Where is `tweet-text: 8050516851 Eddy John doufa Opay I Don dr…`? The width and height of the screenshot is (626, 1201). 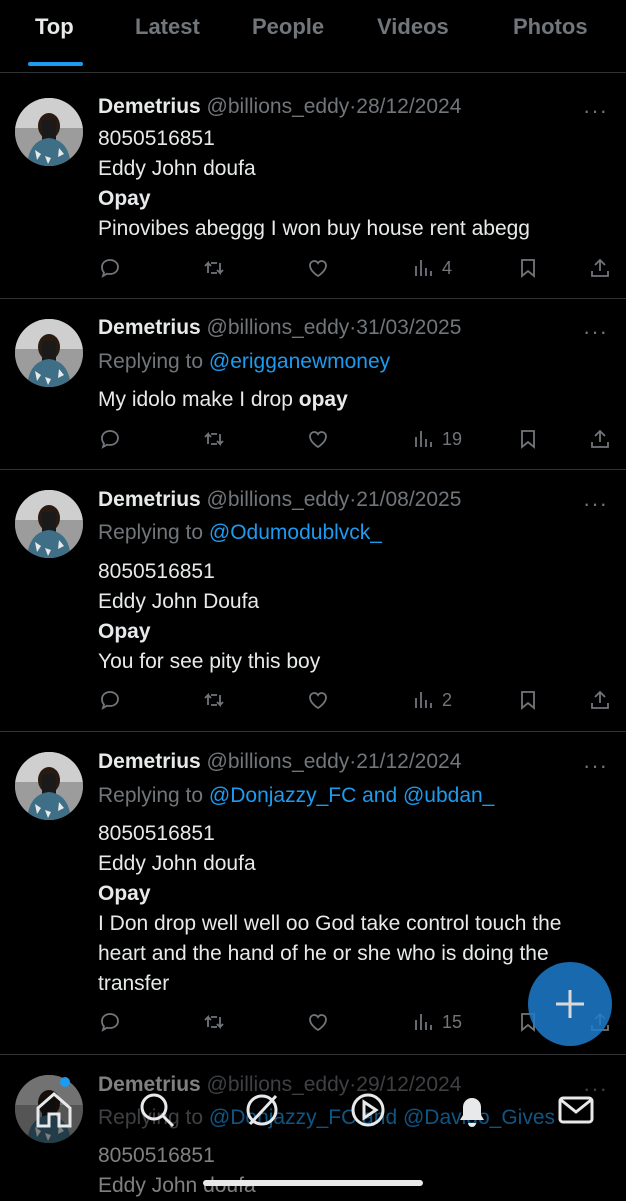
tweet-text: 8050516851 Eddy John doufa Opay I Don dr… is located at coordinates (353, 909).